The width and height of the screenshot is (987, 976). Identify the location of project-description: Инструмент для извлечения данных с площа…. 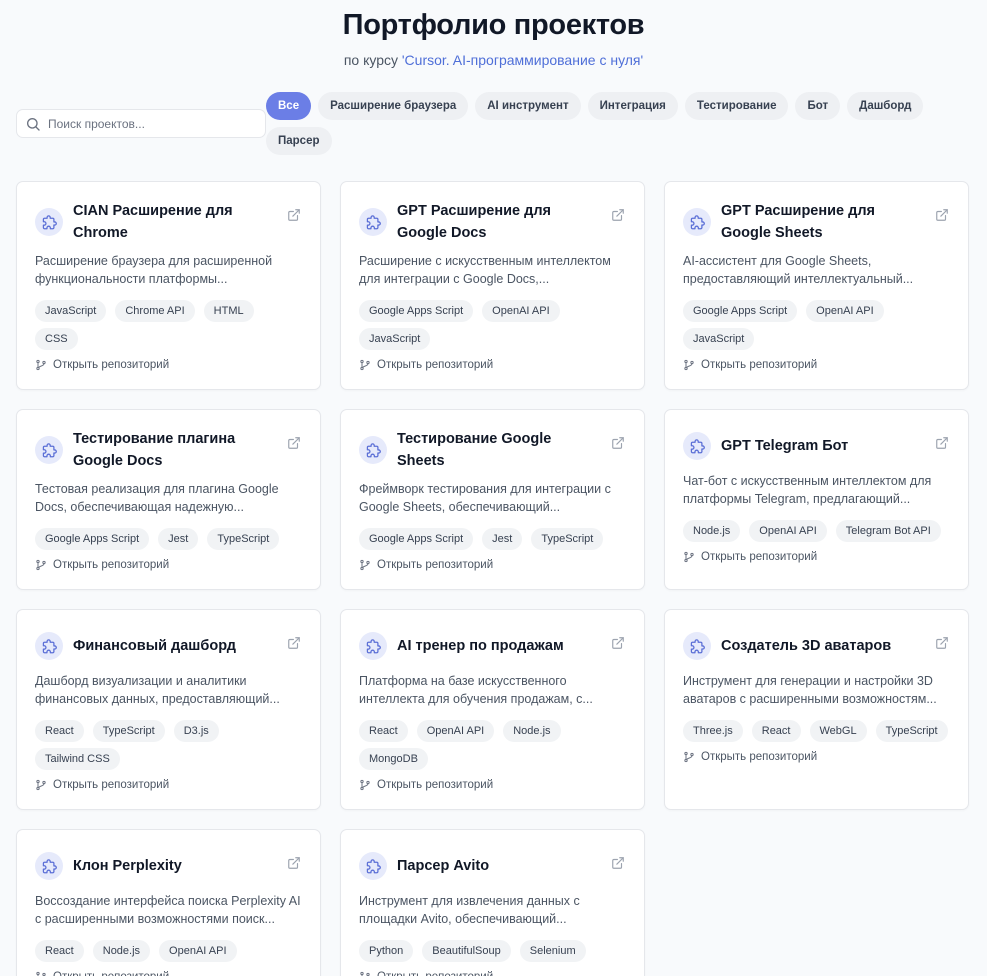
(469, 910).